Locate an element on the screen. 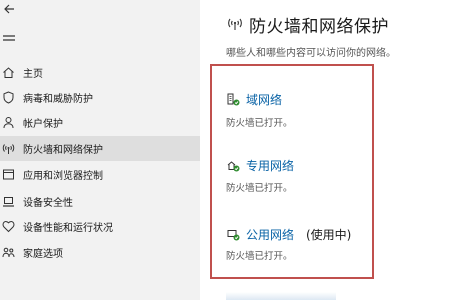 The image size is (450, 300). sidebar-item-app-browser-control: 应用和浏览器控制 is located at coordinates (100, 174).